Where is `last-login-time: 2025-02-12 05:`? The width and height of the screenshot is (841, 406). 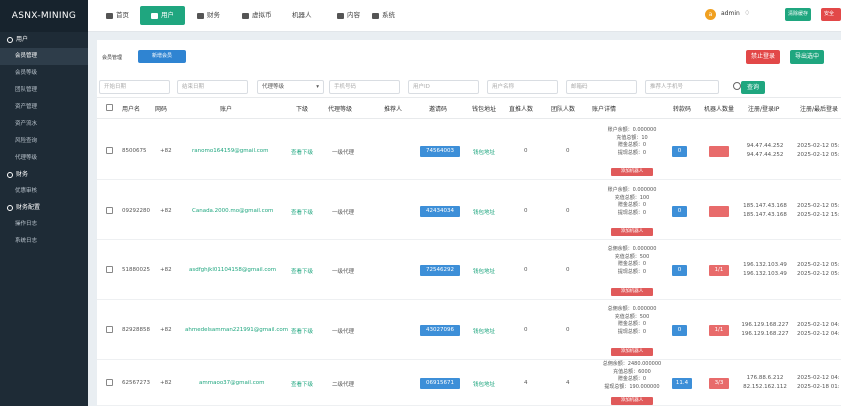
last-login-time: 2025-02-12 05: is located at coordinates (818, 155).